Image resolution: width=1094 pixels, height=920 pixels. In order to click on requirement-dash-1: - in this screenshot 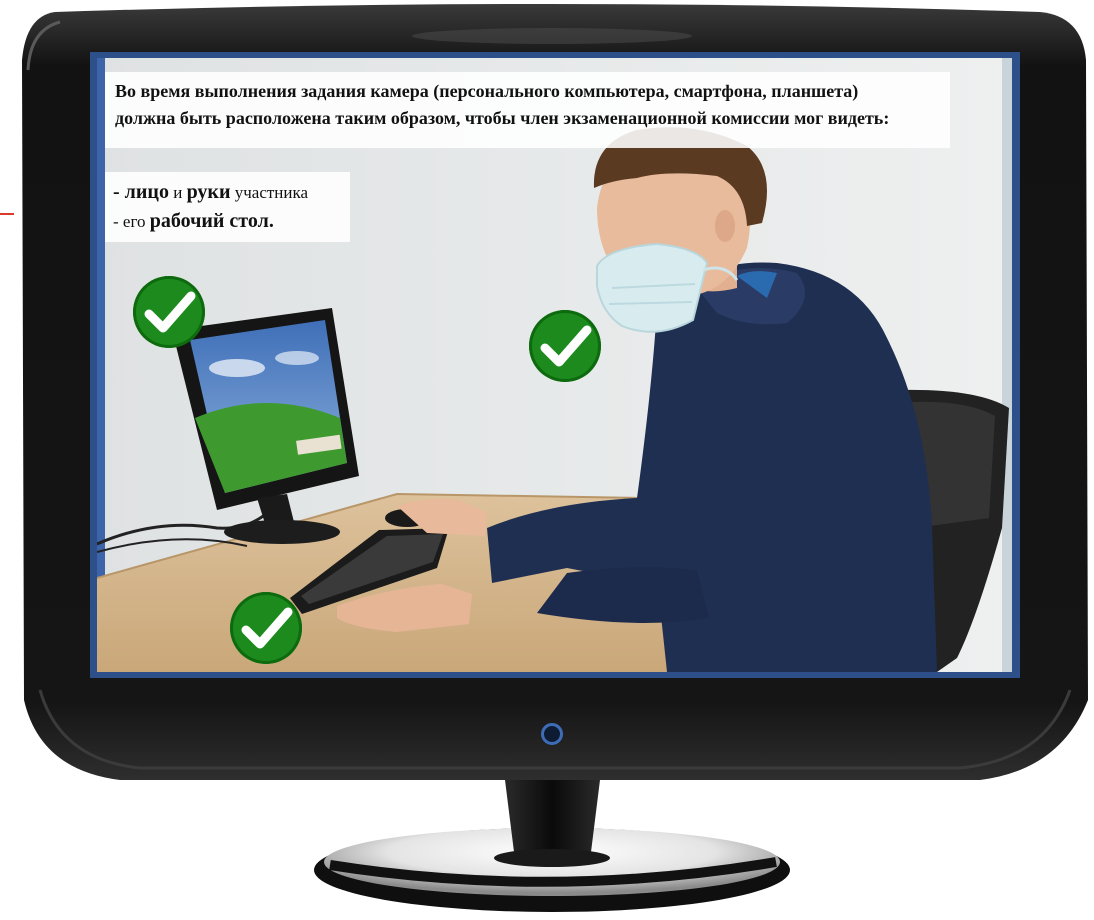, I will do `click(119, 192)`.